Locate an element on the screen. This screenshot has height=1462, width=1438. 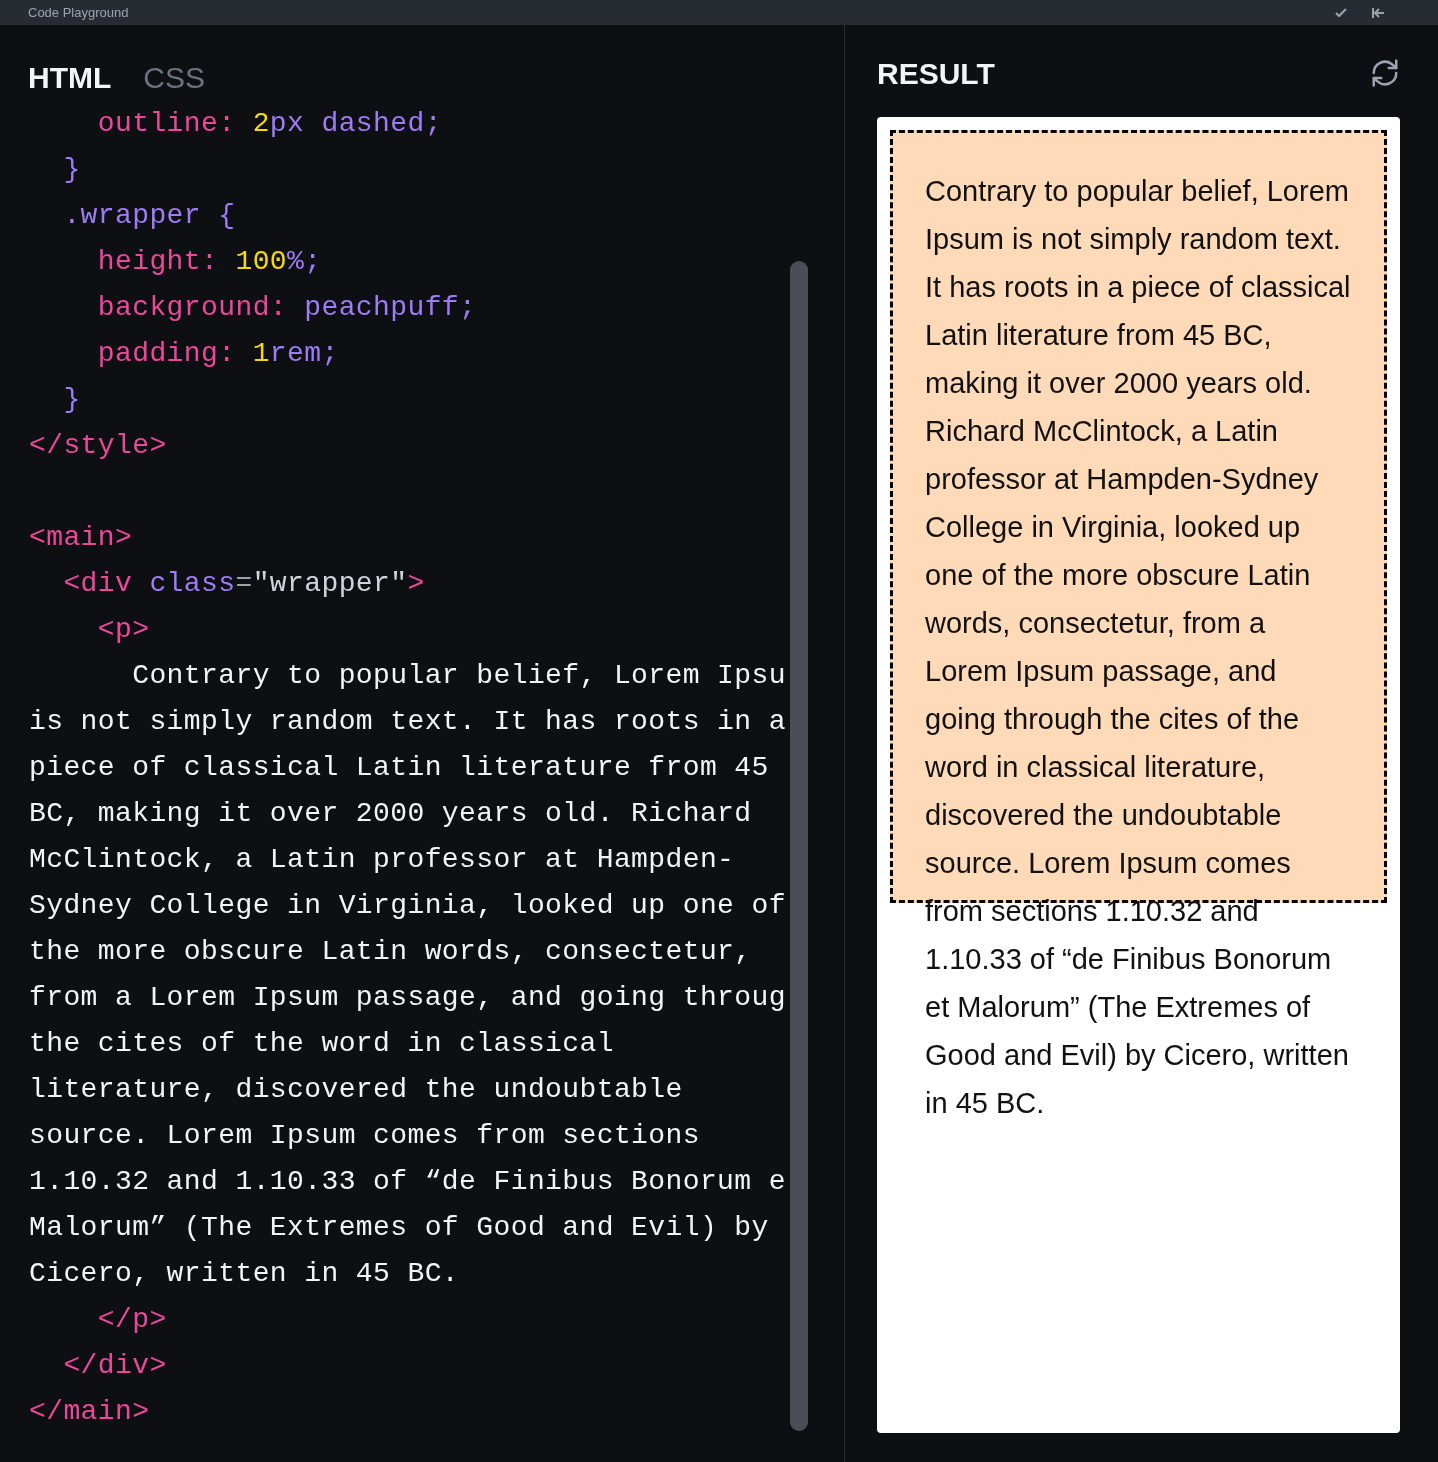
code-line: McClintock, a Latin professor at Hampden- is located at coordinates (382, 860).